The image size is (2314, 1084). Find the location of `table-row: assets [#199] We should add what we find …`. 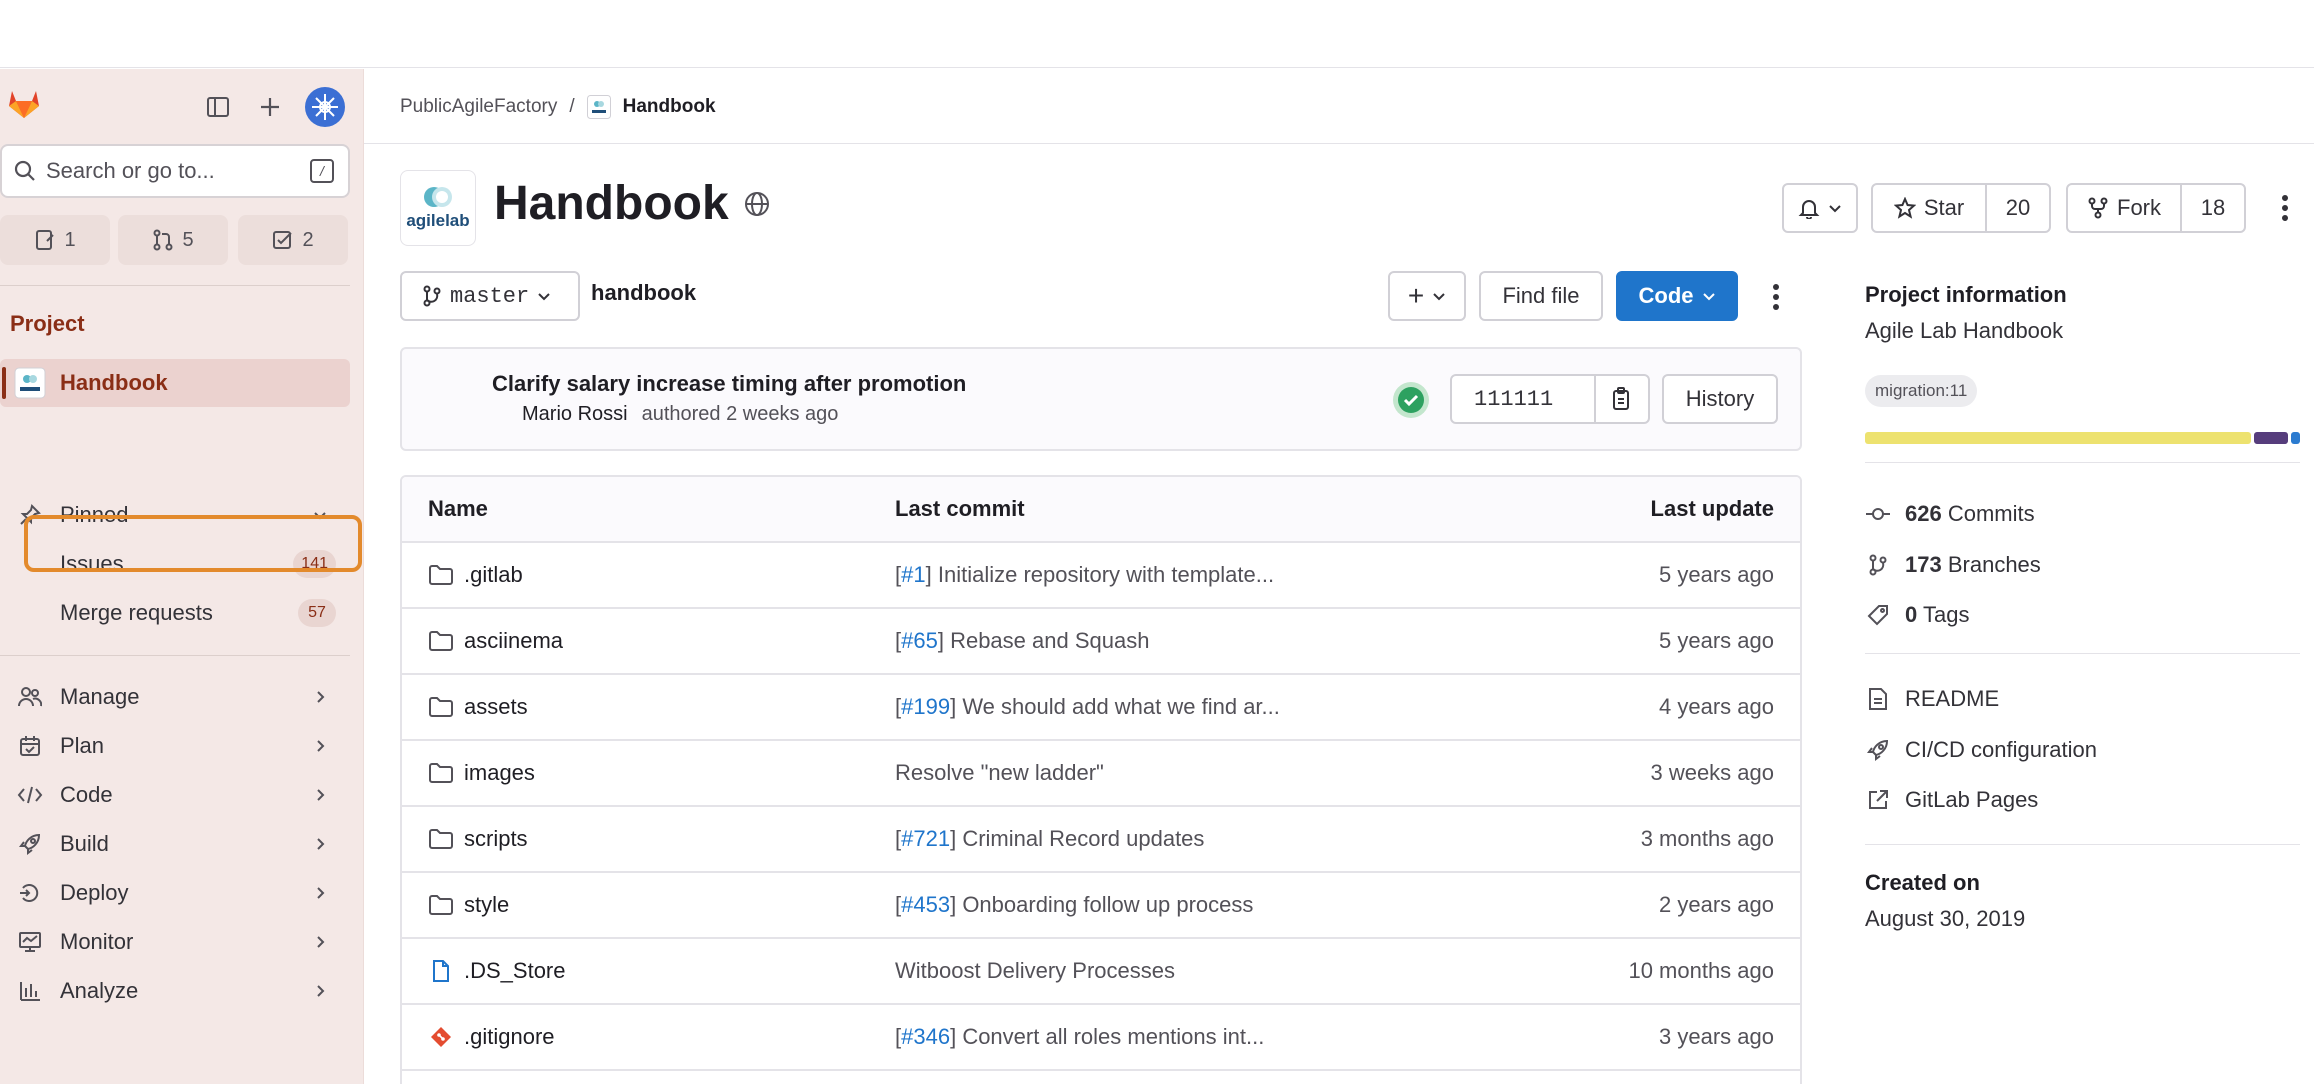

table-row: assets [#199] We should add what we find … is located at coordinates (1101, 708).